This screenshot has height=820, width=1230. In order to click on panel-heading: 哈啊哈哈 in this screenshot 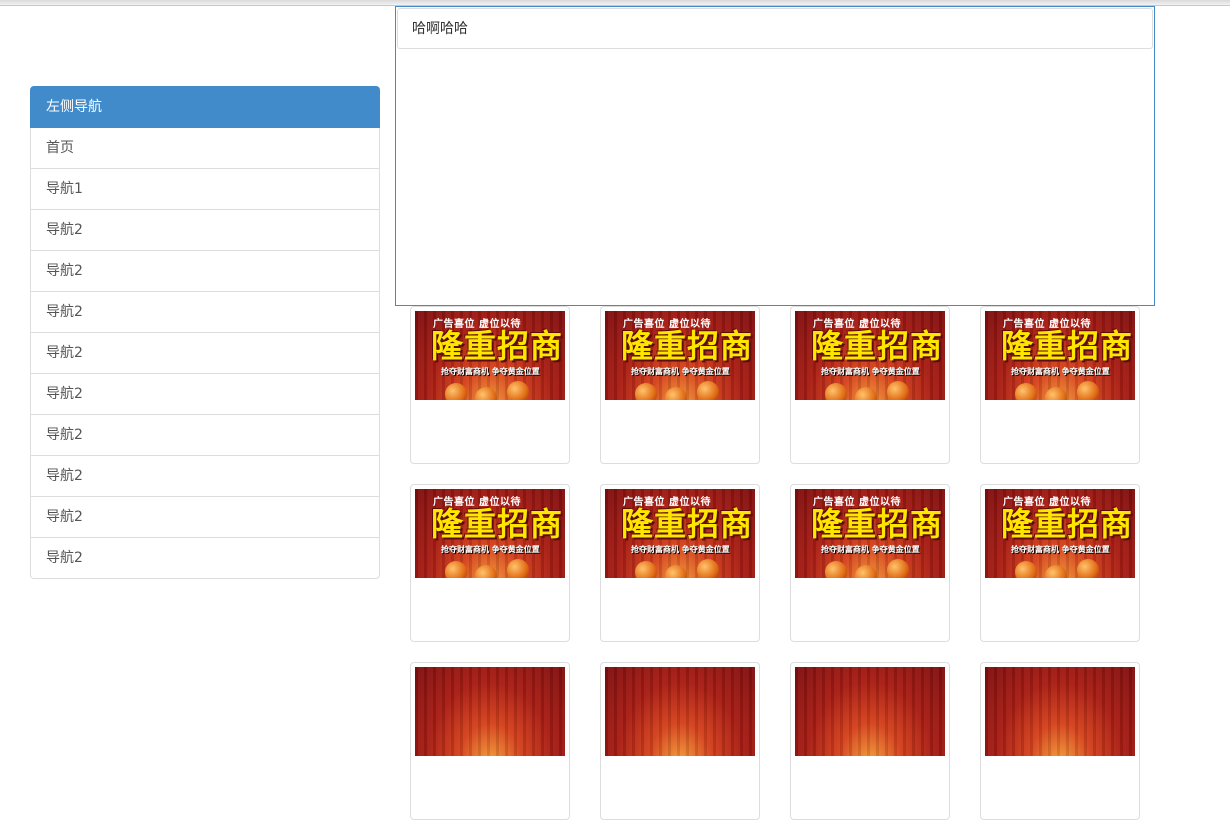, I will do `click(775, 28)`.